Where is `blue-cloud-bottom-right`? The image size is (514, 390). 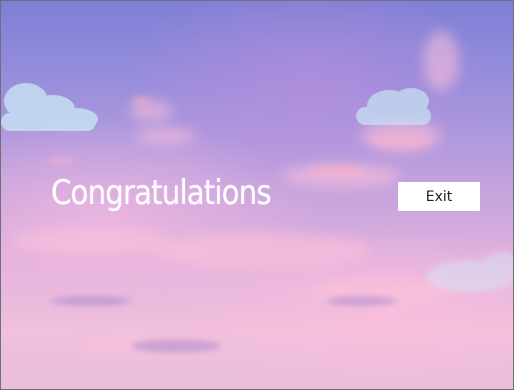
blue-cloud-bottom-right is located at coordinates (469, 272).